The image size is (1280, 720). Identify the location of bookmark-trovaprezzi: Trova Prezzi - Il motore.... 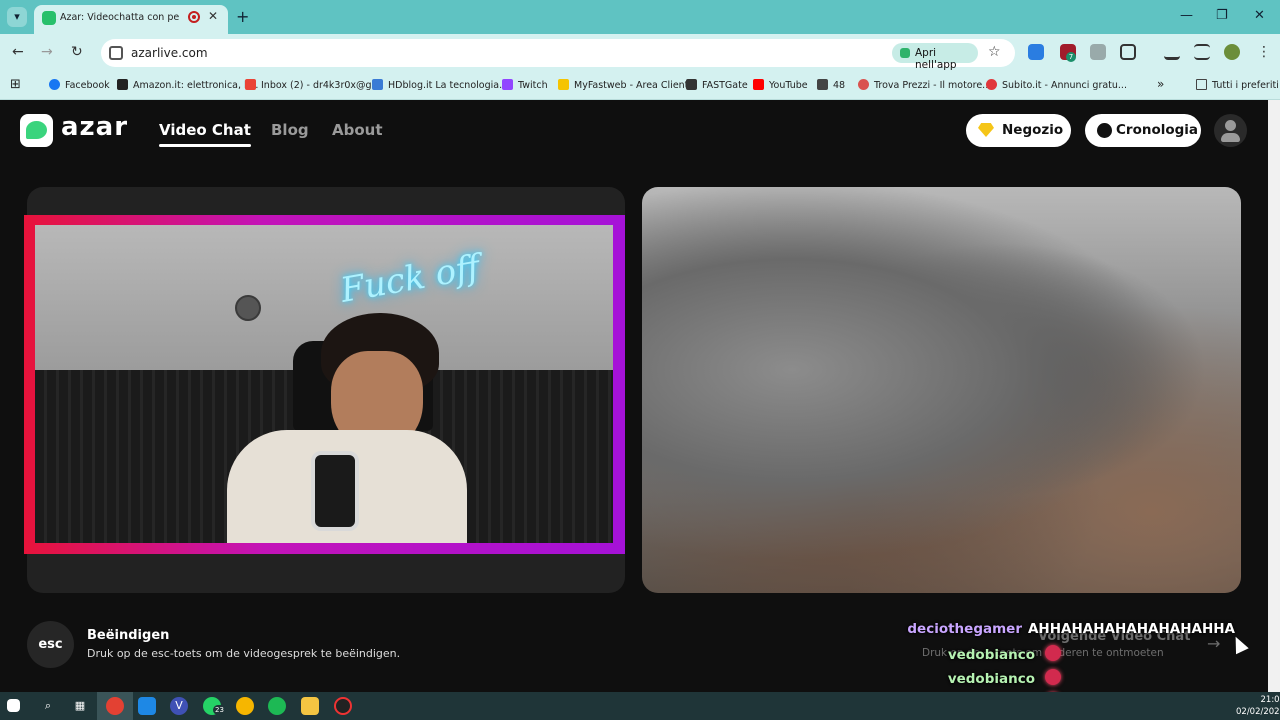
(924, 85).